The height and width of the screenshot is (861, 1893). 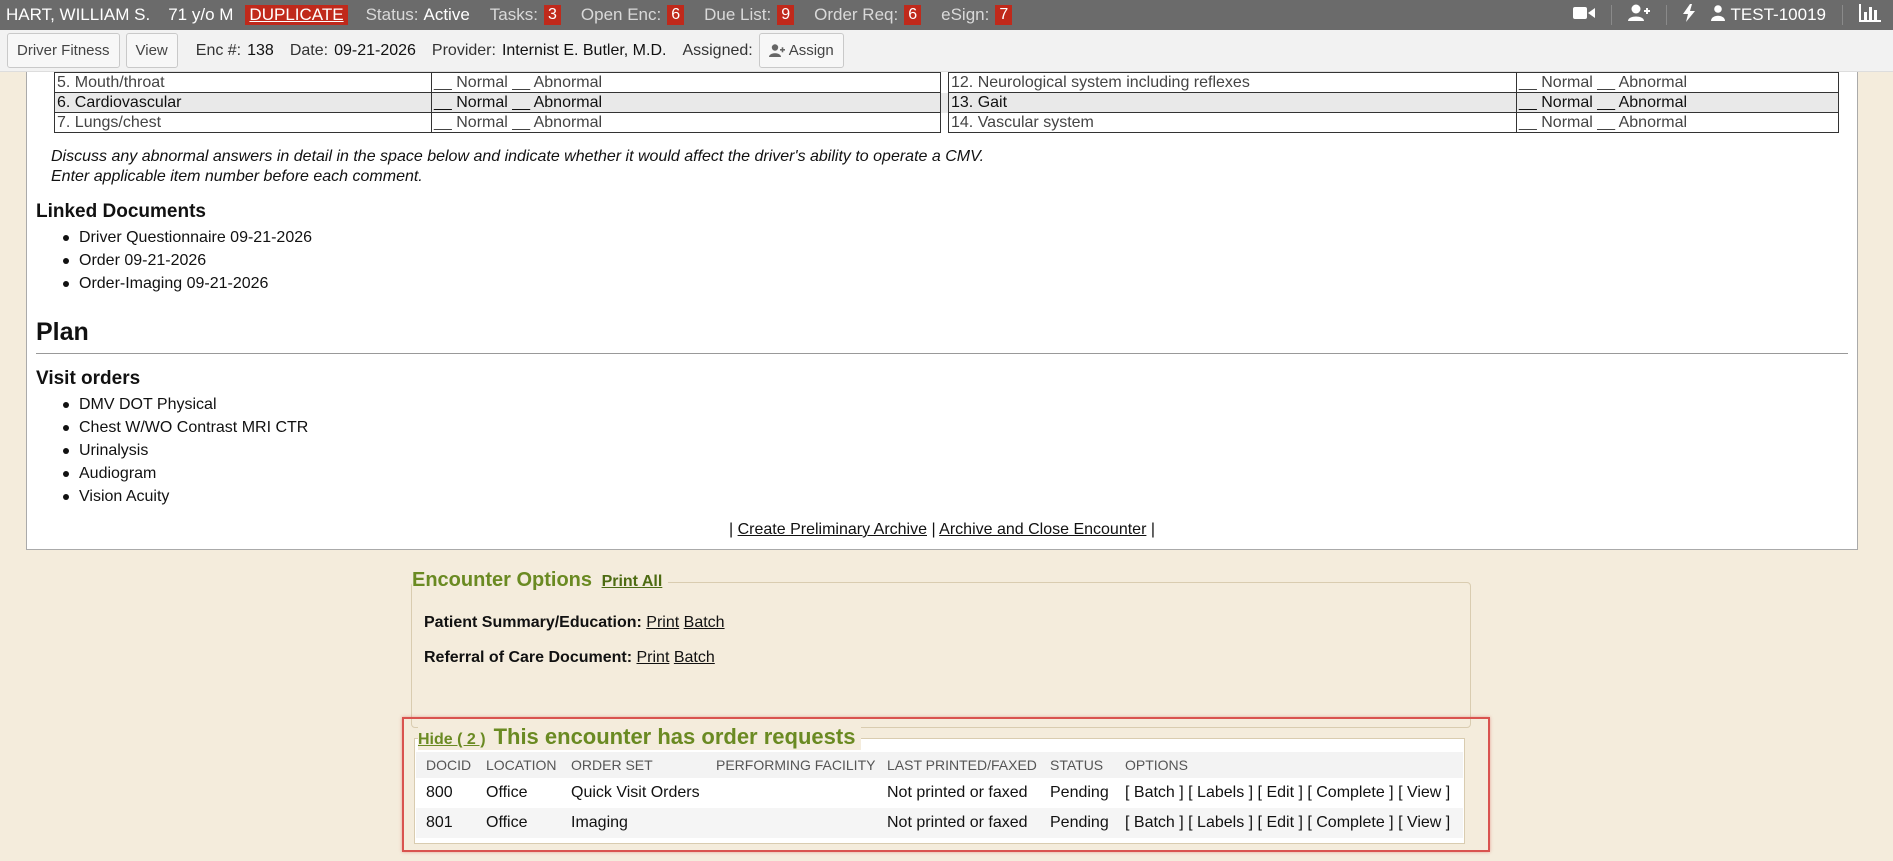 What do you see at coordinates (1717, 15) in the screenshot?
I see `user-icon` at bounding box center [1717, 15].